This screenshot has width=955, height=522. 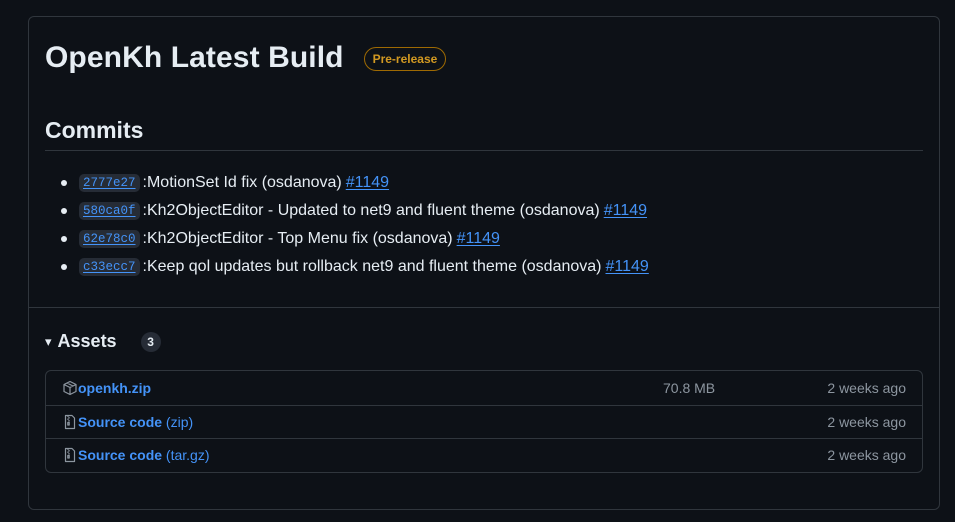 What do you see at coordinates (144, 455) in the screenshot?
I see `source-code-targz-link: Source code (tar.gz)` at bounding box center [144, 455].